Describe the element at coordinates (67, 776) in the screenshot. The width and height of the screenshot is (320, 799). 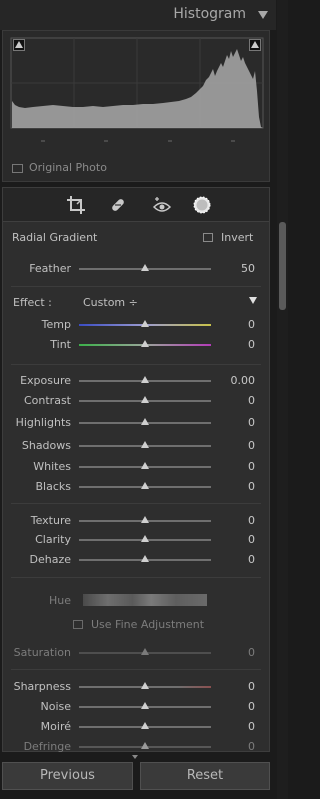
I see `previous-button: Previous` at that location.